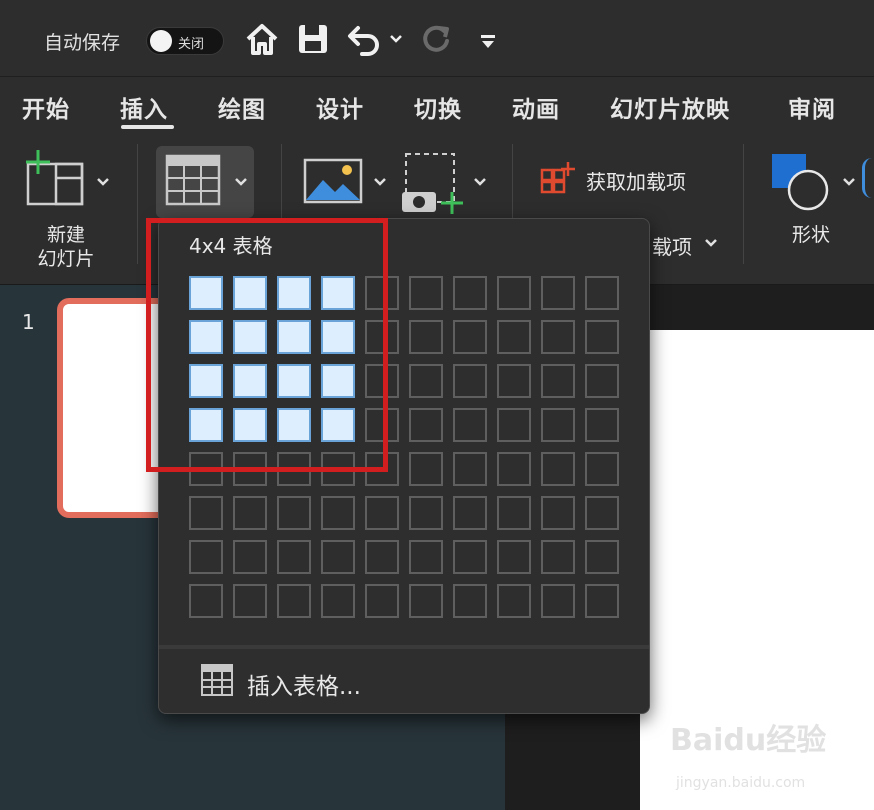  Describe the element at coordinates (558, 178) in the screenshot. I see `get-addins-icon` at that location.